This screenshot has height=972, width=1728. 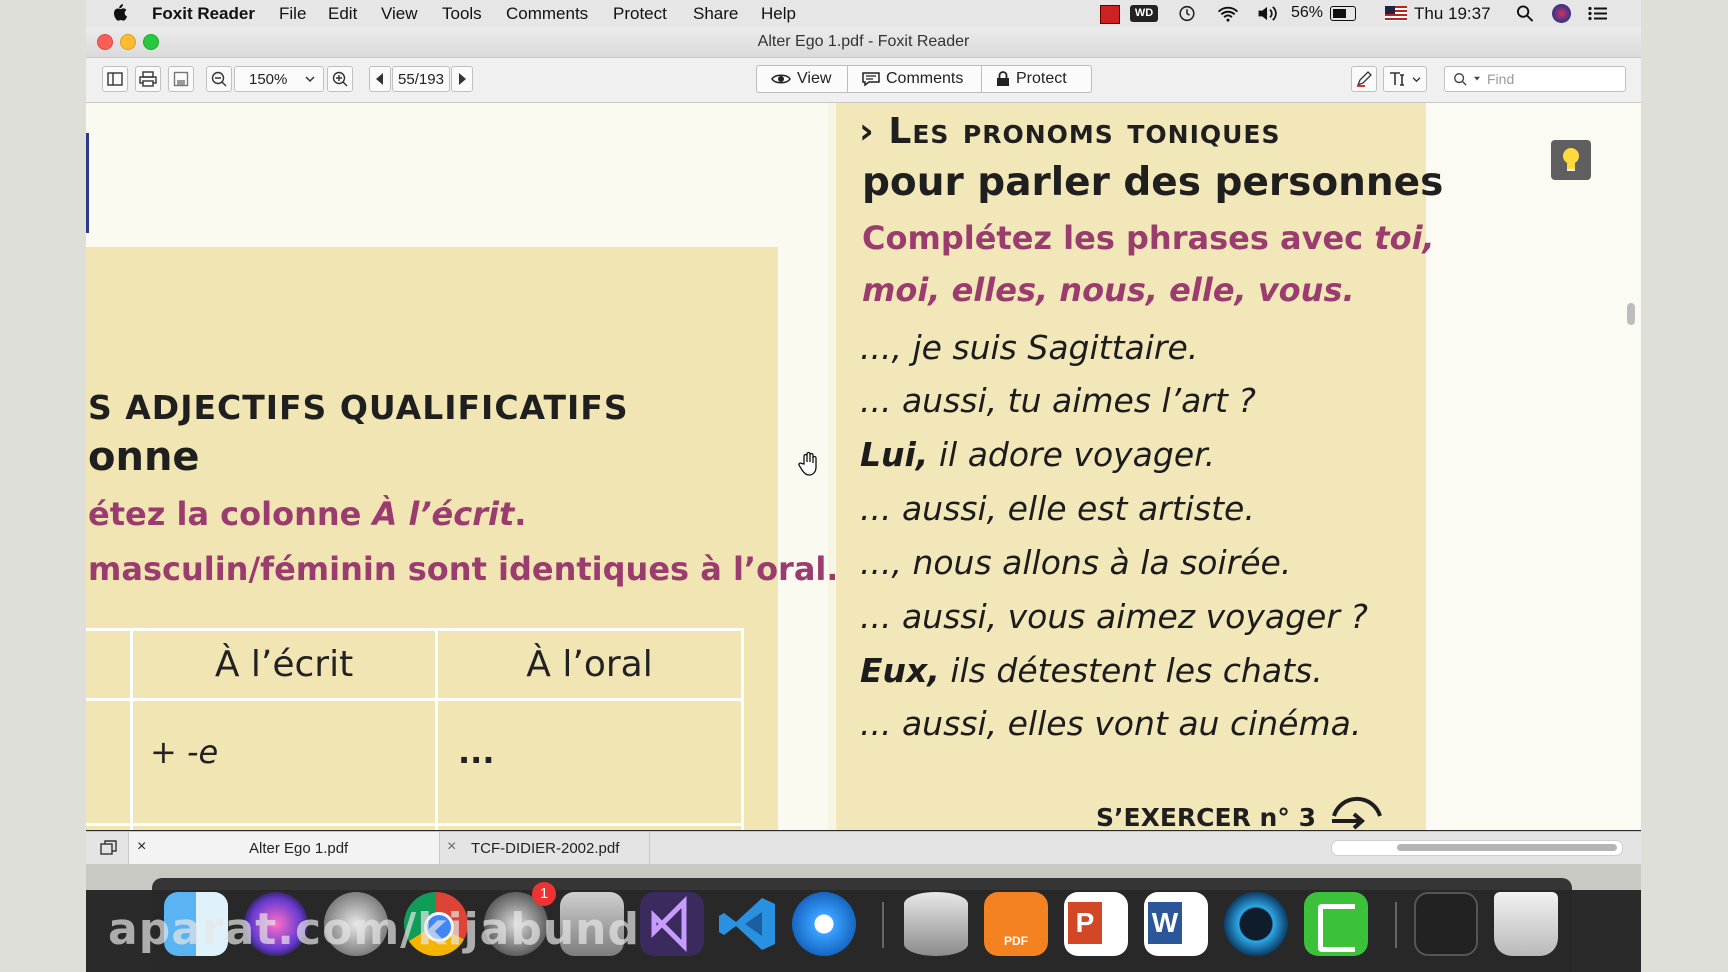 I want to click on tab-alter-ego: × Alter Ego 1.pdf, so click(x=284, y=848).